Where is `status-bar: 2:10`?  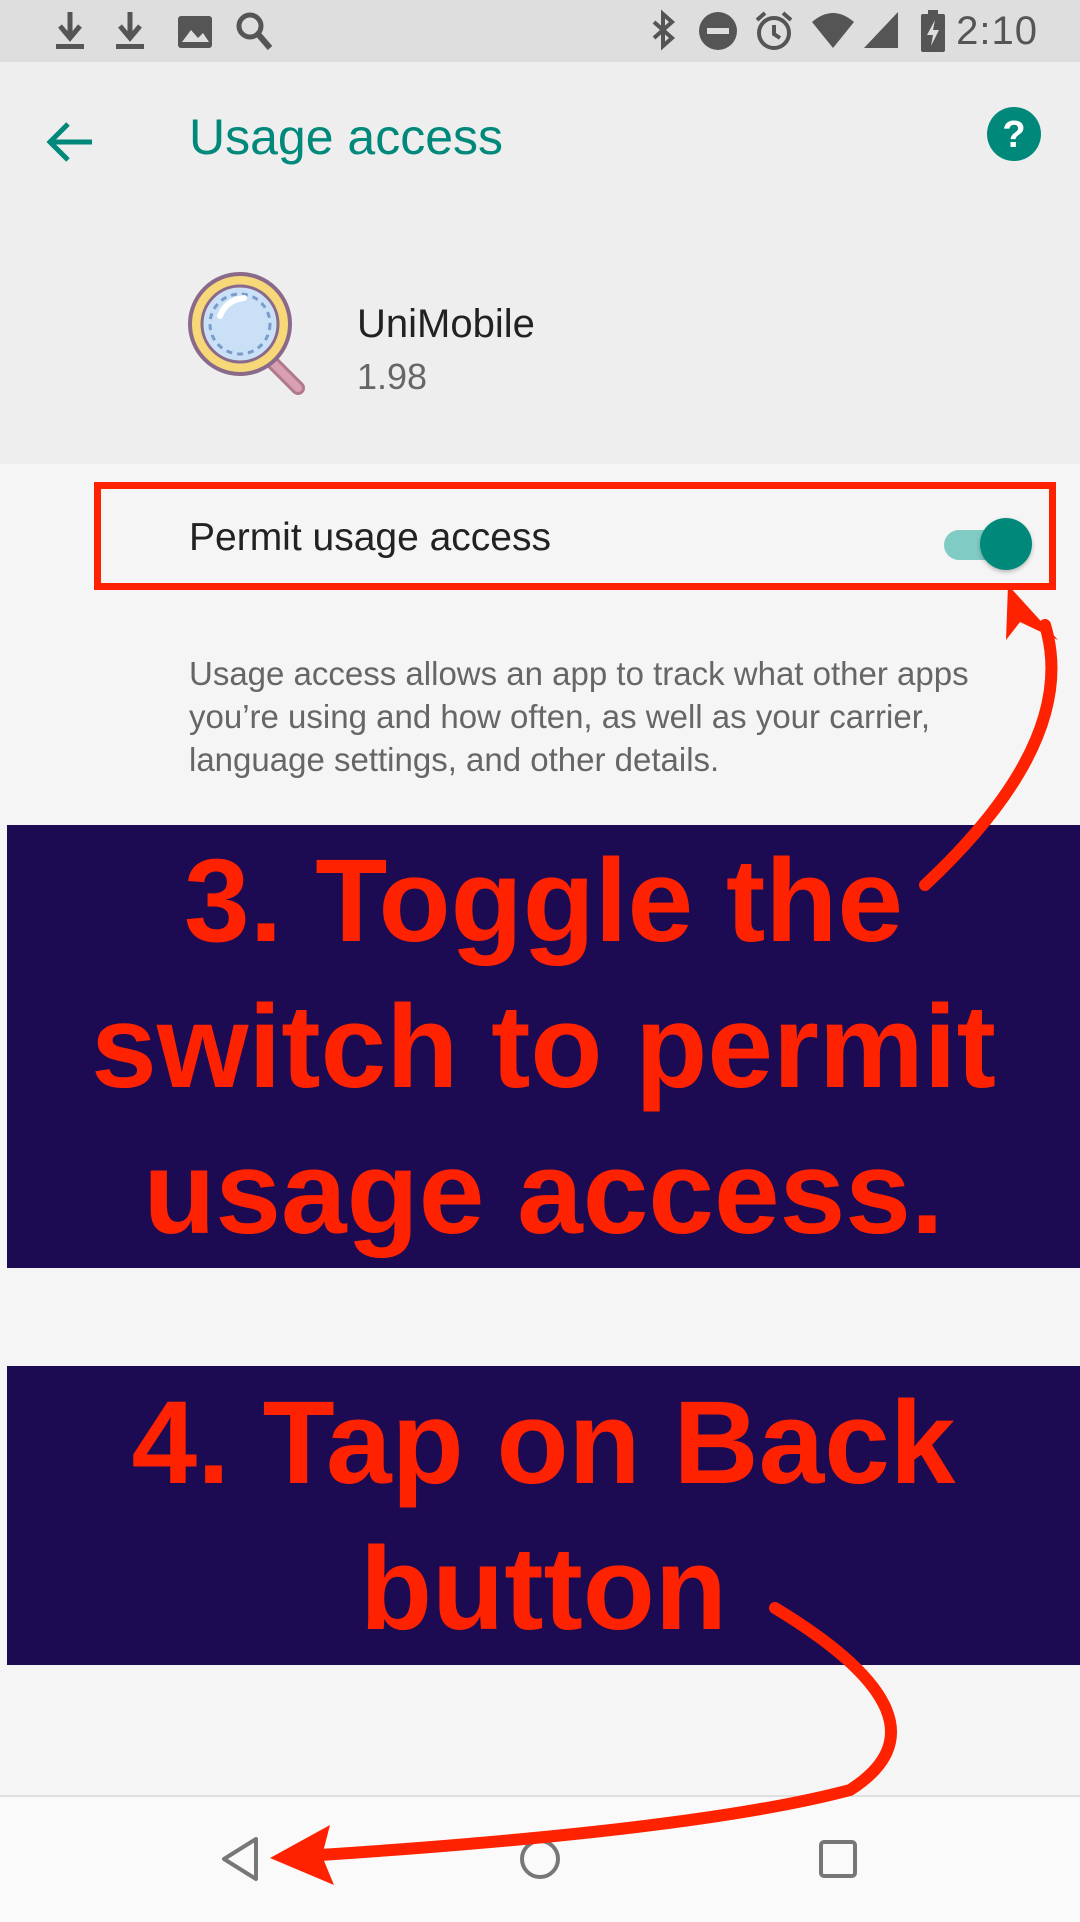 status-bar: 2:10 is located at coordinates (540, 31).